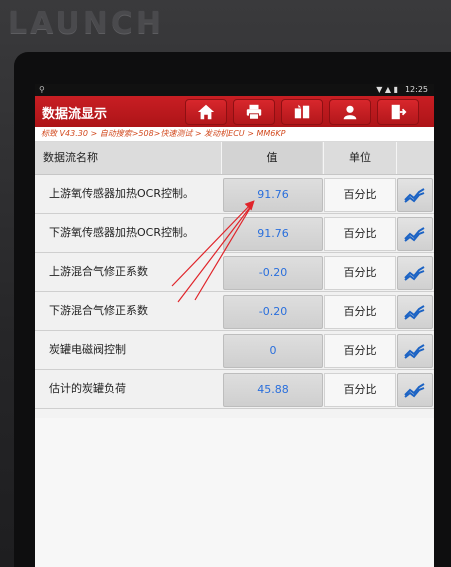 This screenshot has height=567, width=451. I want to click on printer-icon, so click(254, 112).